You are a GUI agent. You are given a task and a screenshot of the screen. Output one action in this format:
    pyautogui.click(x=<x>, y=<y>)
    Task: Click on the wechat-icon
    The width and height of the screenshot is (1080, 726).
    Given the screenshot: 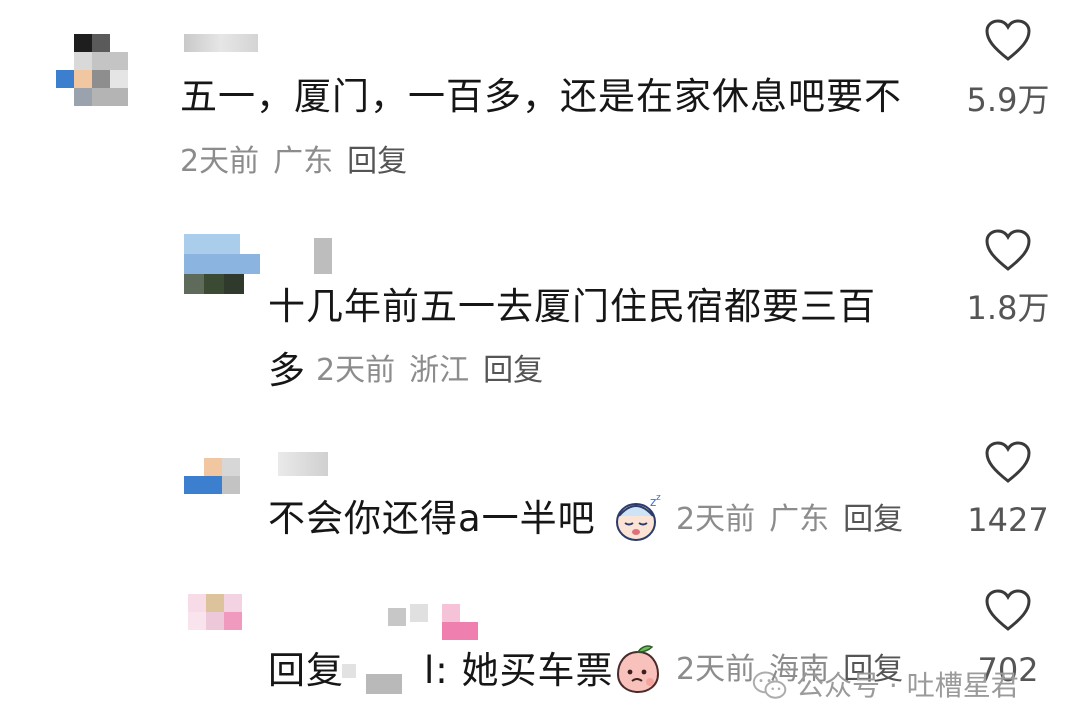 What is the action you would take?
    pyautogui.click(x=769, y=685)
    